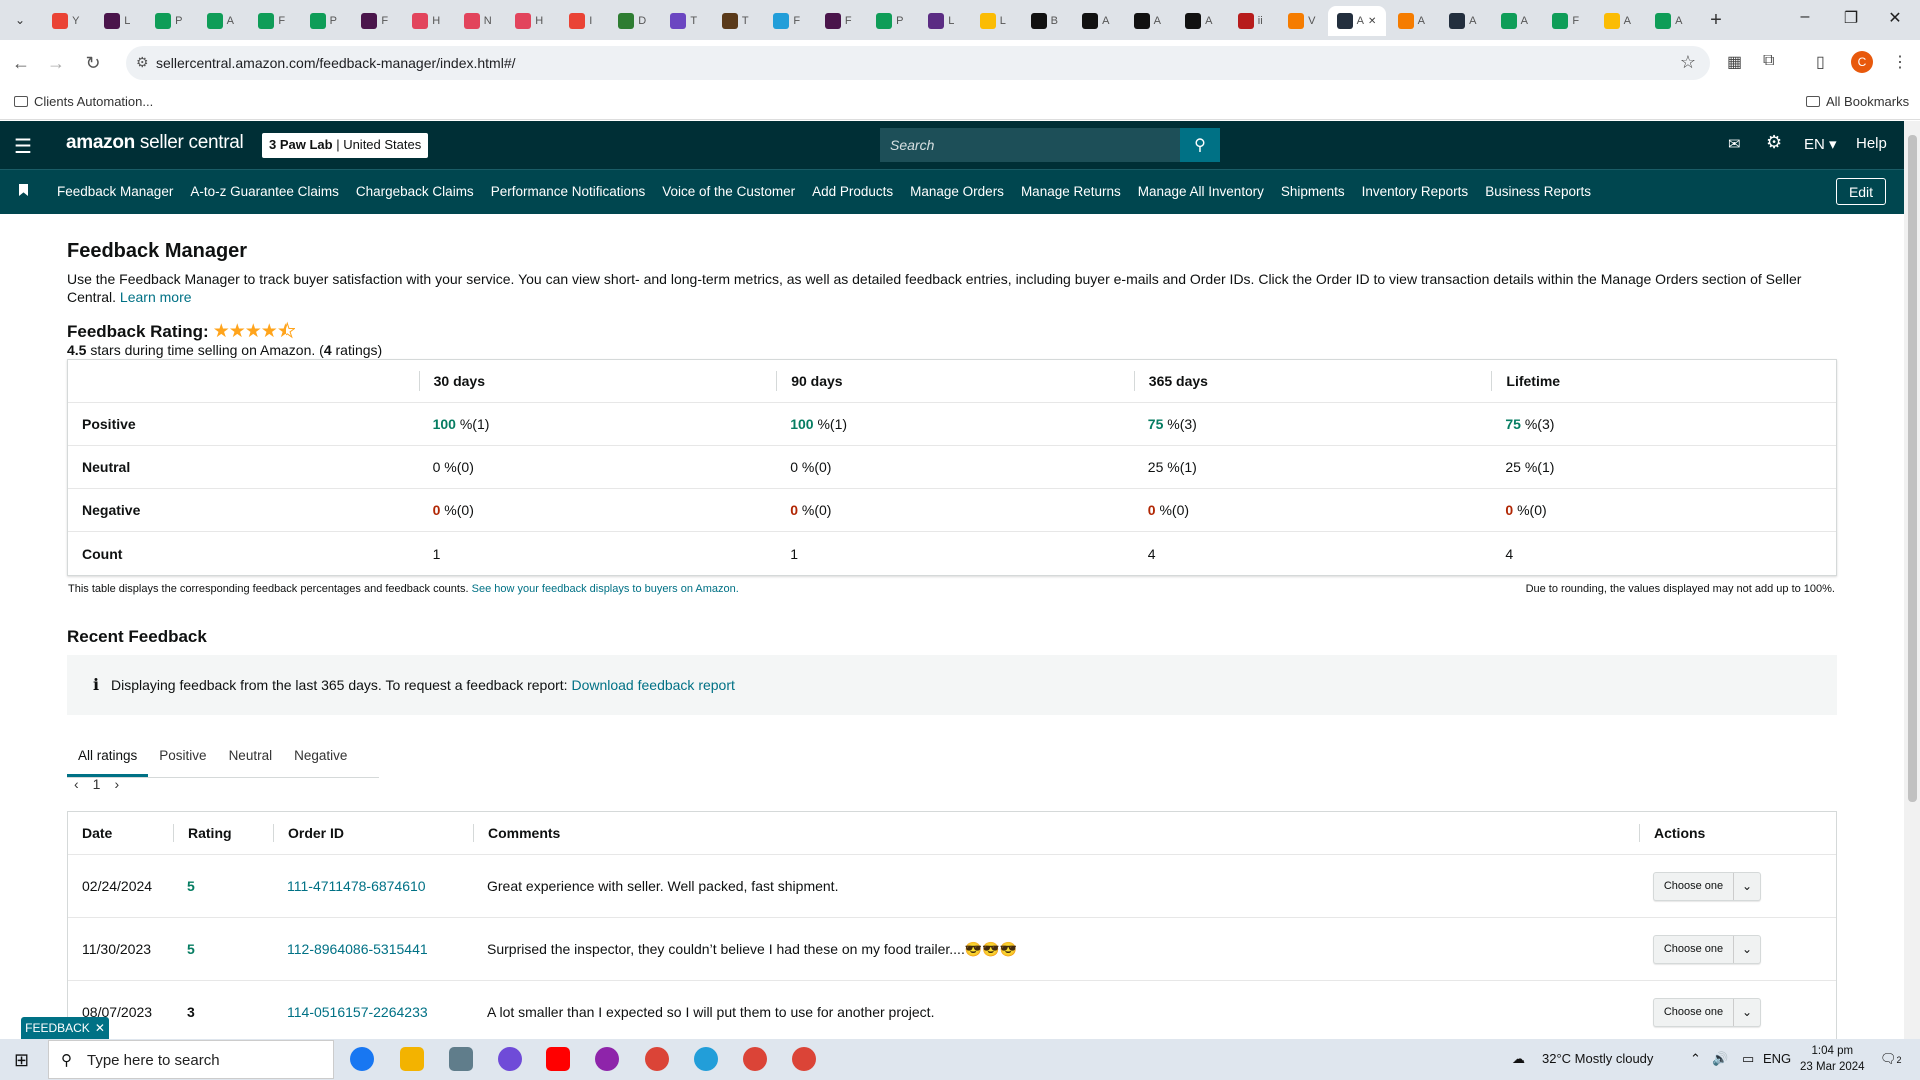  What do you see at coordinates (1695, 1059) in the screenshot?
I see `tray-chevron-icon: ⌃` at bounding box center [1695, 1059].